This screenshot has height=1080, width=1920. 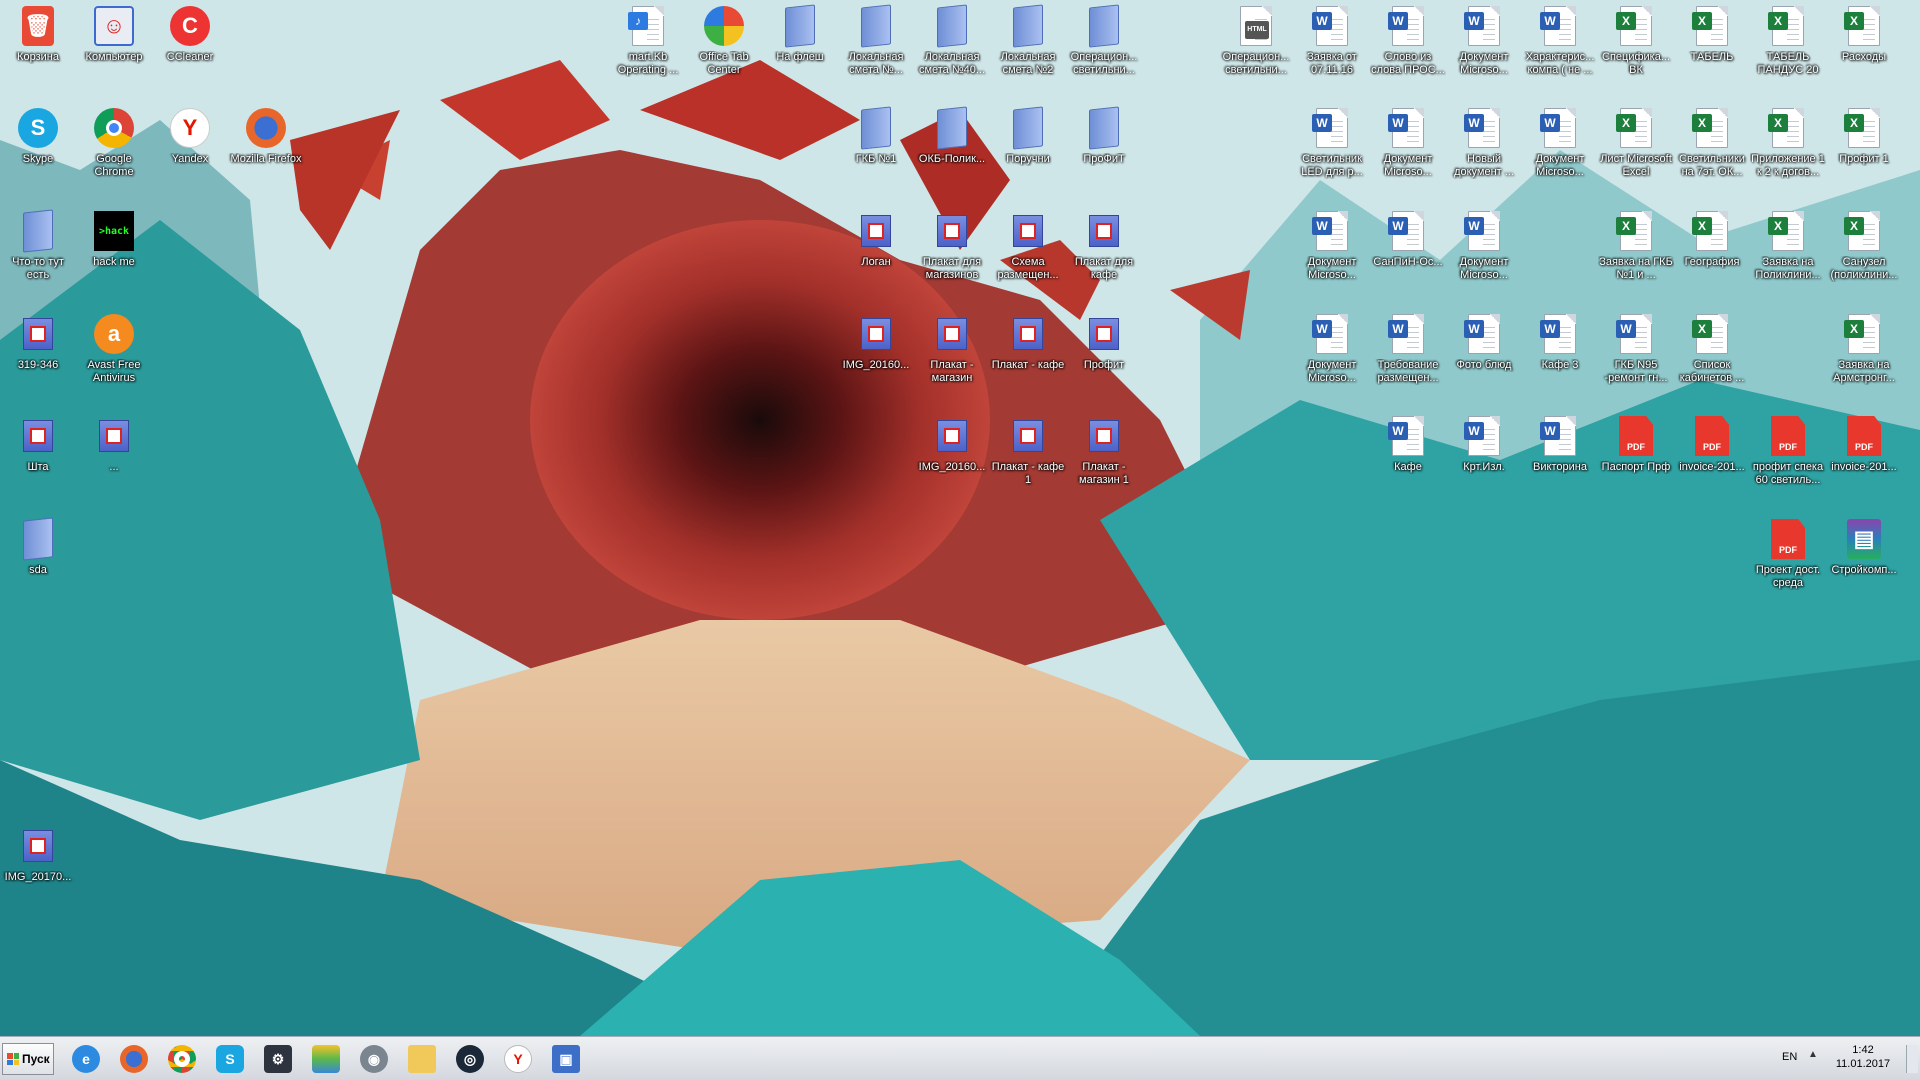 What do you see at coordinates (876, 159) in the screenshot?
I see `desktop-icon-label: ГКБ №1` at bounding box center [876, 159].